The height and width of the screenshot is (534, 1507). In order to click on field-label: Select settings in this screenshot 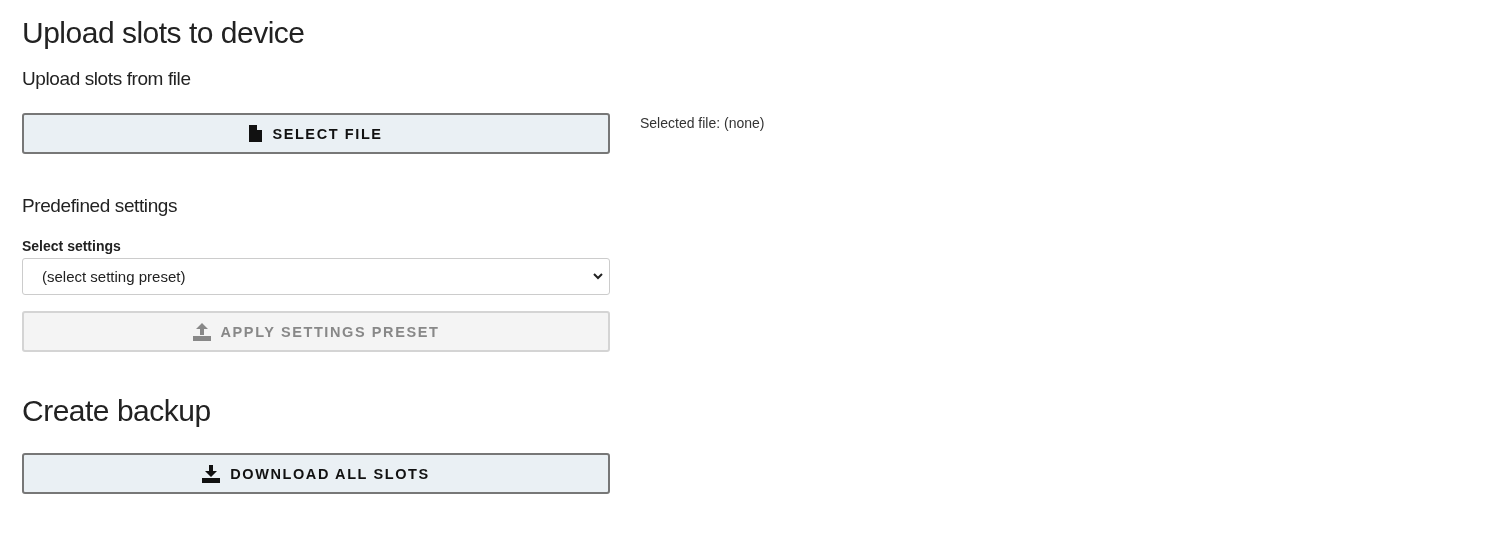, I will do `click(72, 246)`.